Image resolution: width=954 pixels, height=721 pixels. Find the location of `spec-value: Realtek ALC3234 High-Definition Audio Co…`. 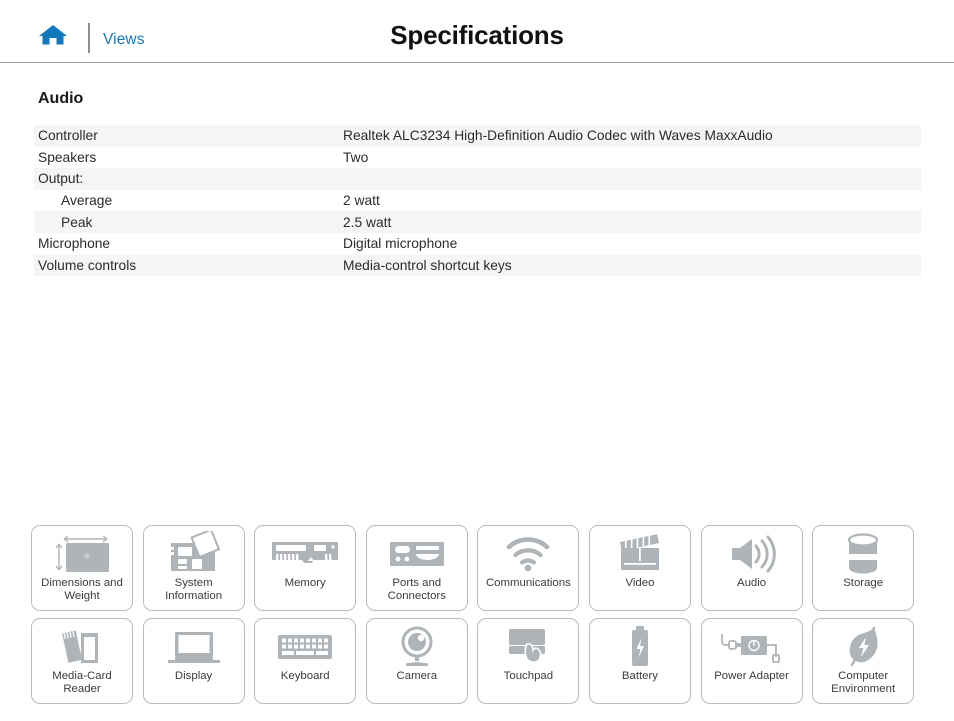

spec-value: Realtek ALC3234 High-Definition Audio Co… is located at coordinates (558, 136).